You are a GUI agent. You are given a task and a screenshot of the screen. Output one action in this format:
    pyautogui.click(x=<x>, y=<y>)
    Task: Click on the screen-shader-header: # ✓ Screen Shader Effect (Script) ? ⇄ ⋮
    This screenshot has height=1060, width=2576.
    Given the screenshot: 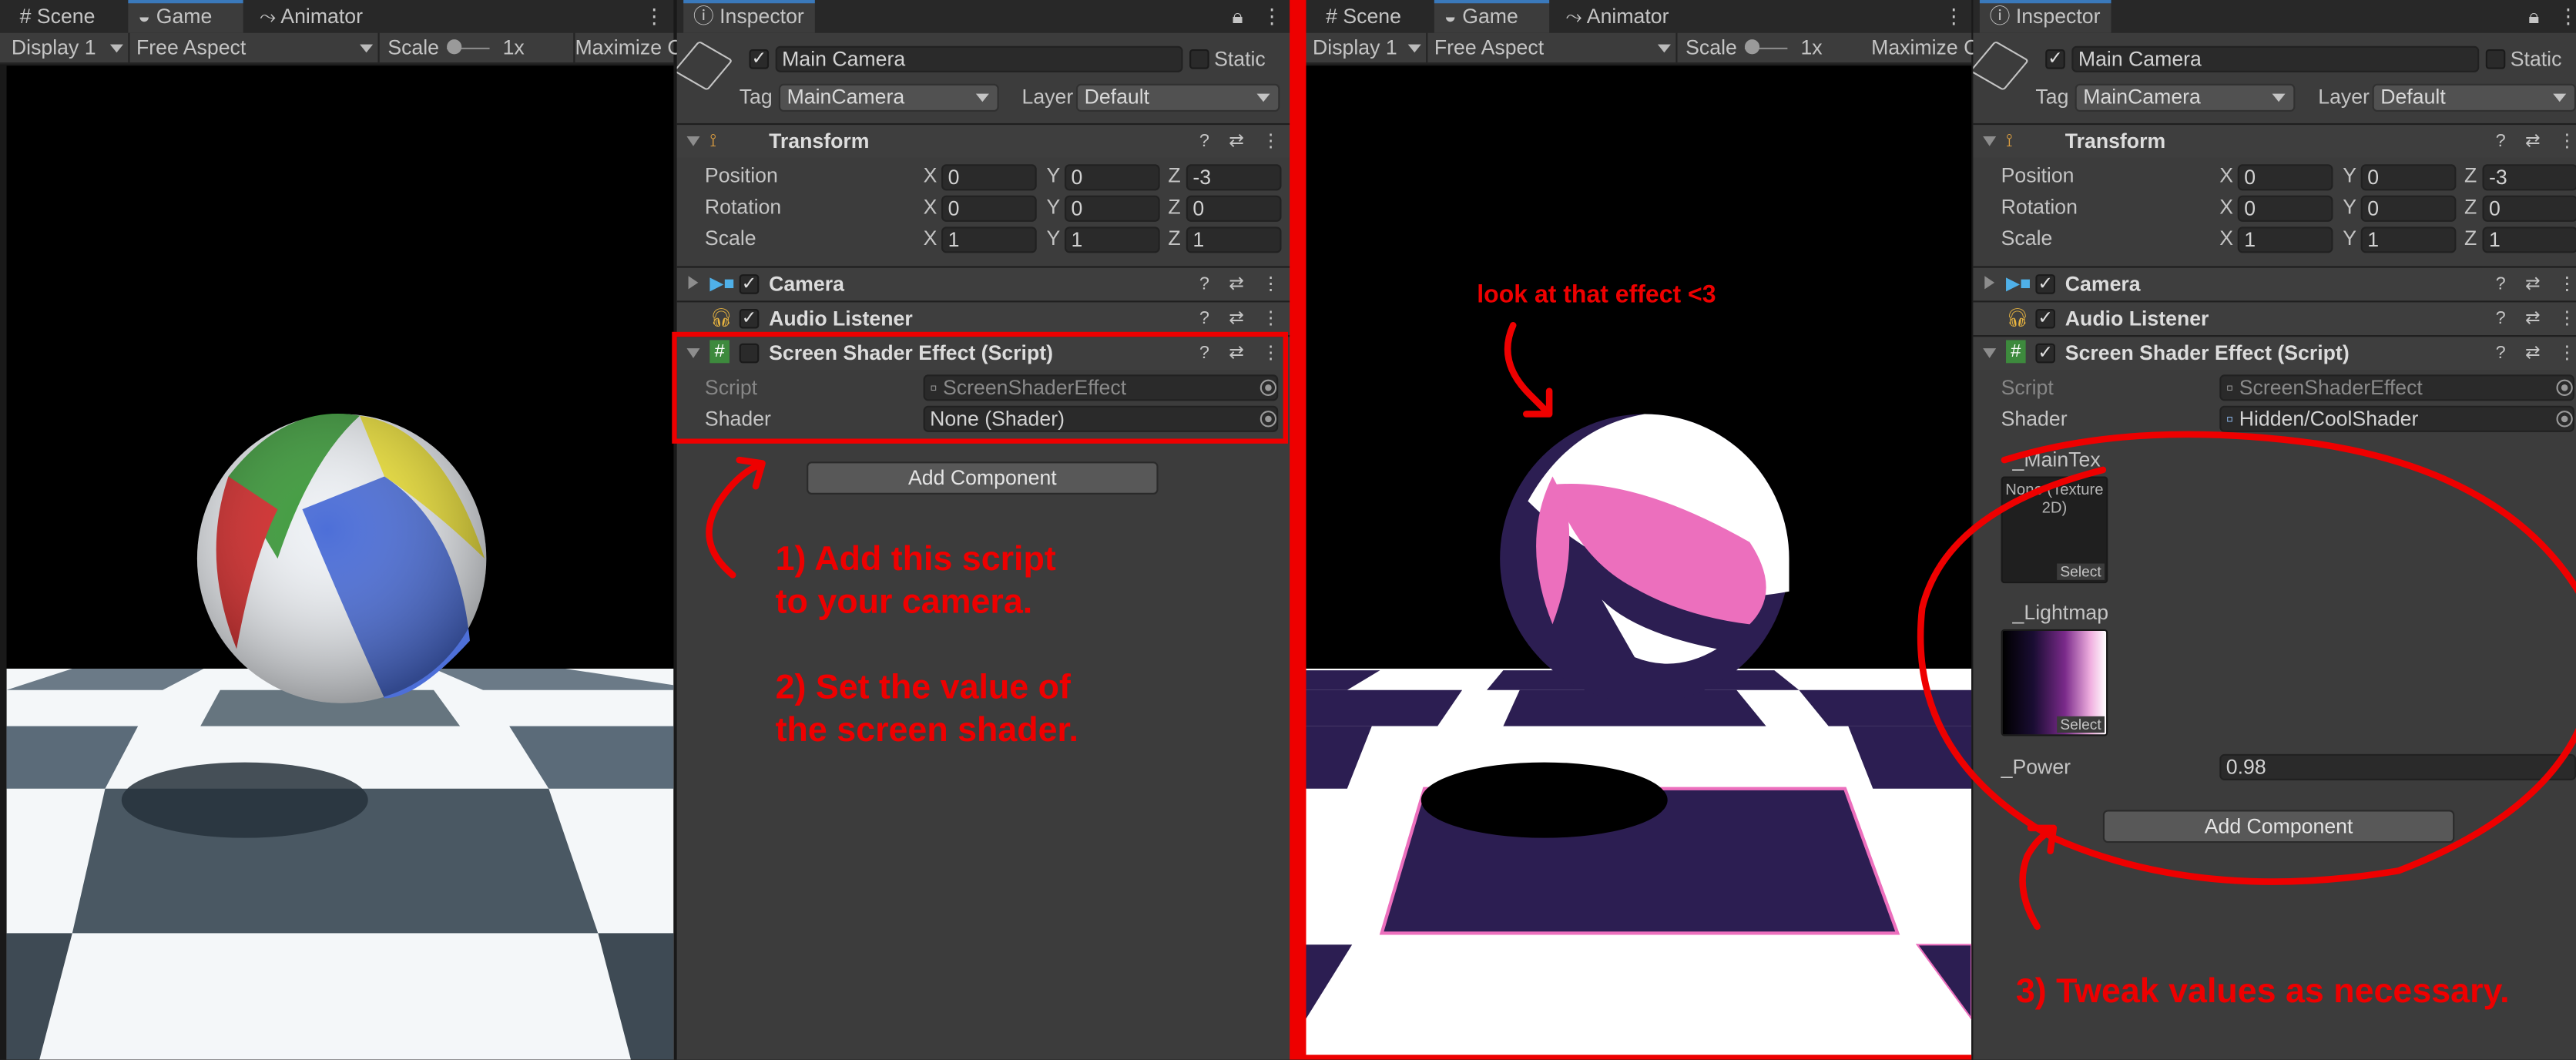 What is the action you would take?
    pyautogui.click(x=2274, y=352)
    